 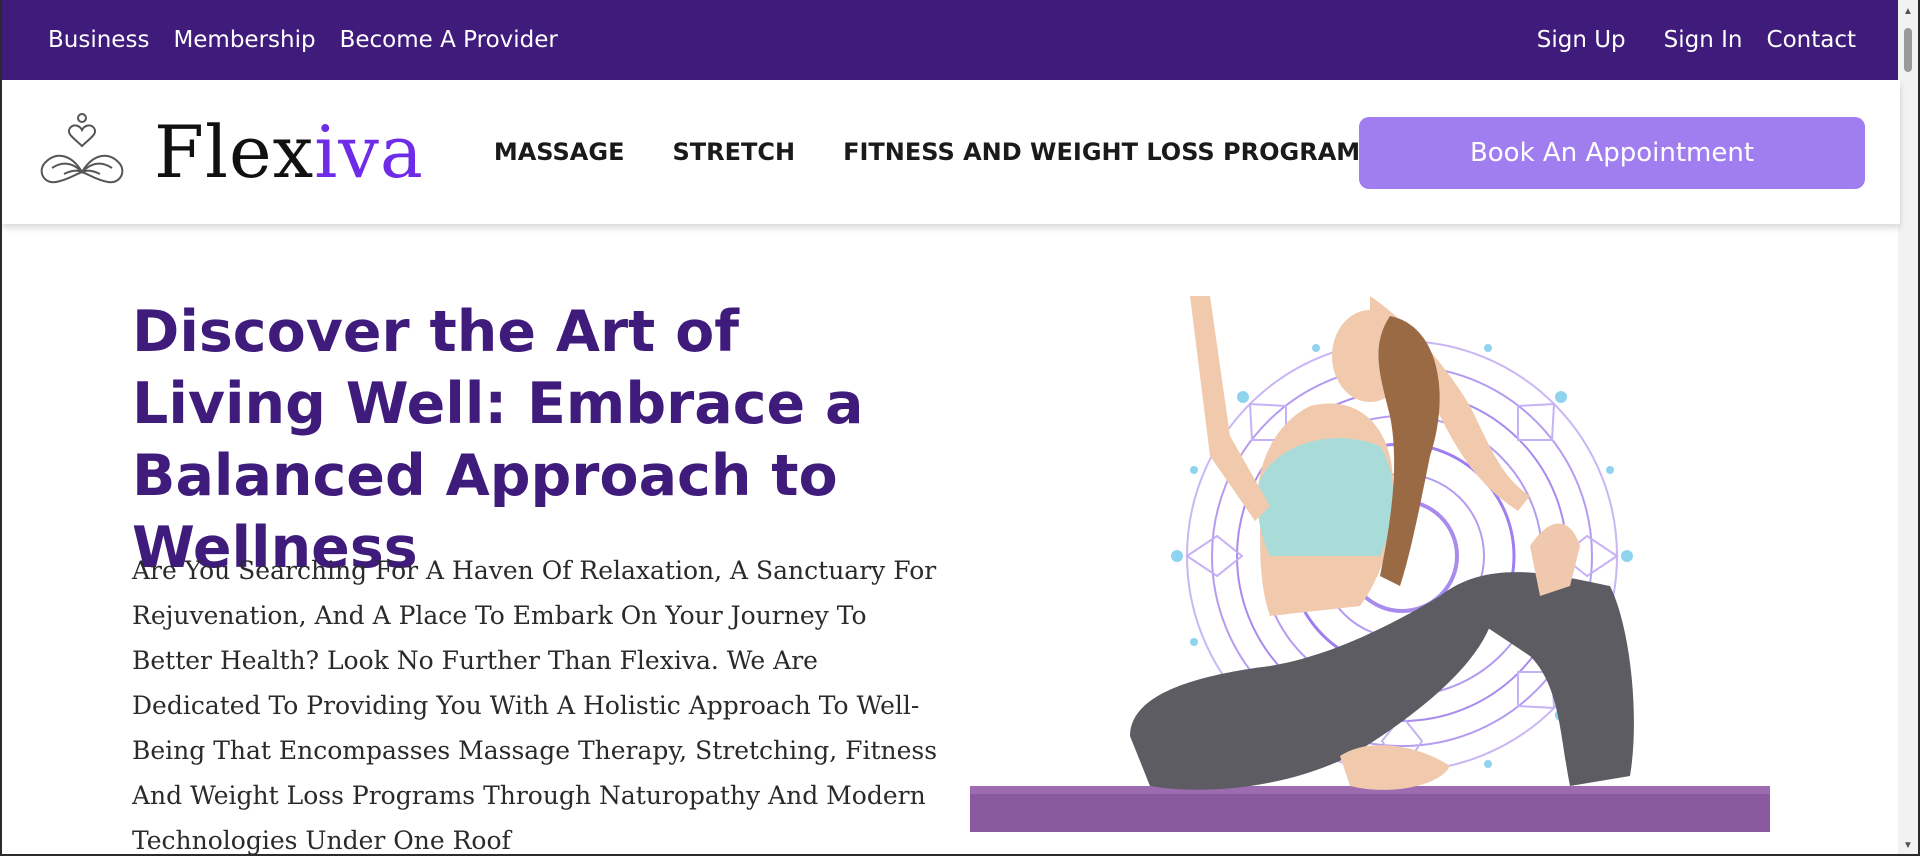 I want to click on lotus-heart-logo-icon, so click(x=82, y=148).